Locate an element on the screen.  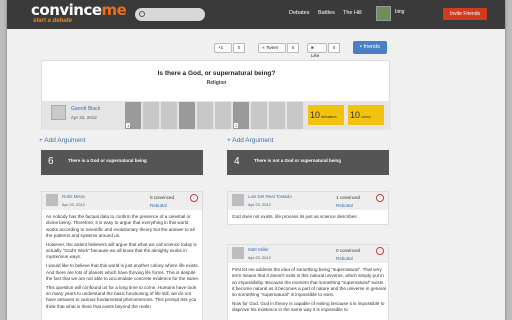
add-argument-left: + Add Argument is located at coordinates (62, 140).